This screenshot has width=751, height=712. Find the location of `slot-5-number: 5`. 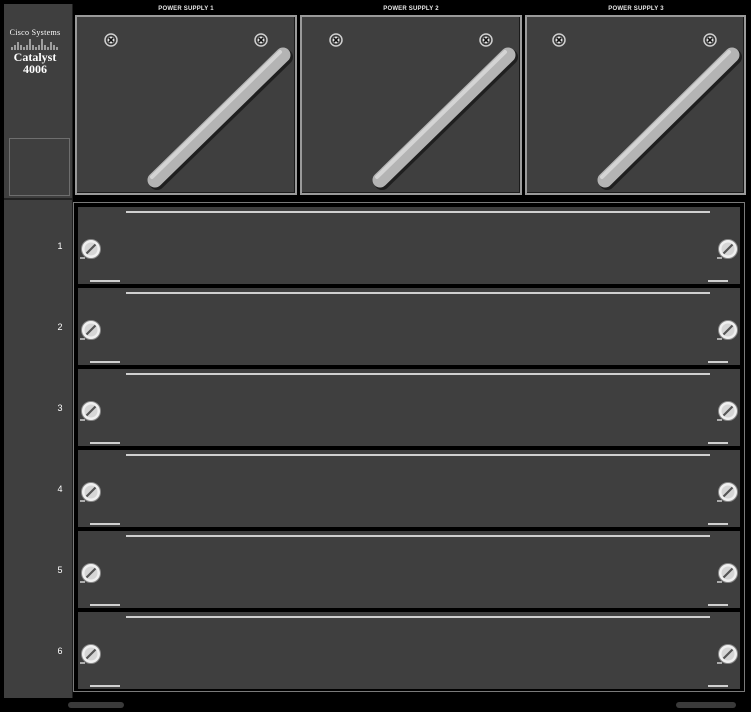

slot-5-number: 5 is located at coordinates (60, 570).